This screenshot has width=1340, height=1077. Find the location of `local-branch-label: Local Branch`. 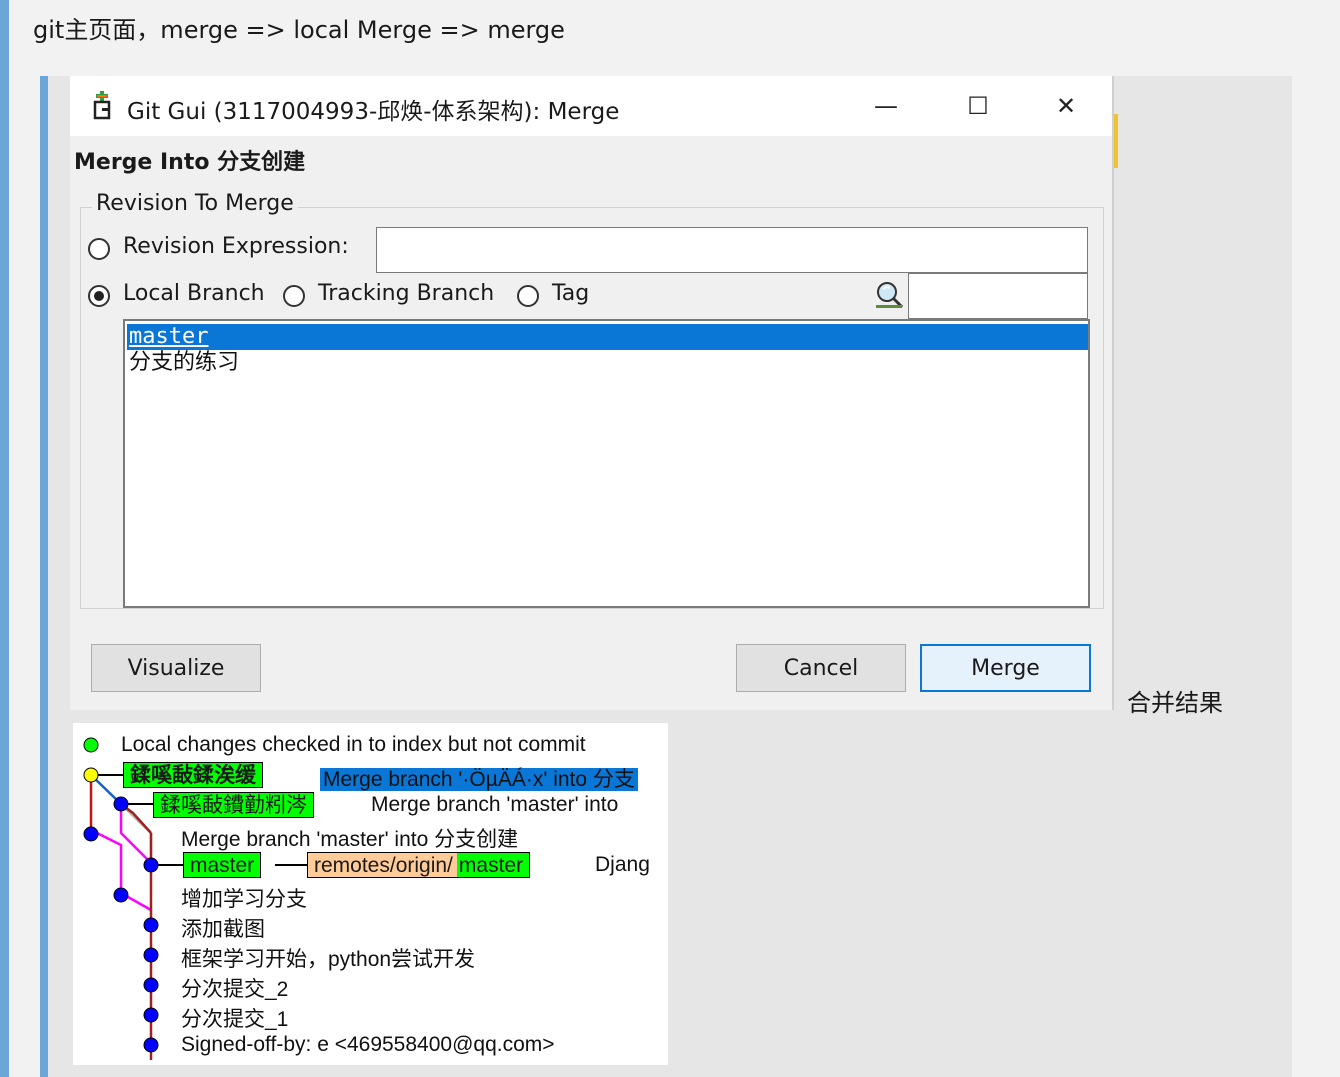

local-branch-label: Local Branch is located at coordinates (194, 293).